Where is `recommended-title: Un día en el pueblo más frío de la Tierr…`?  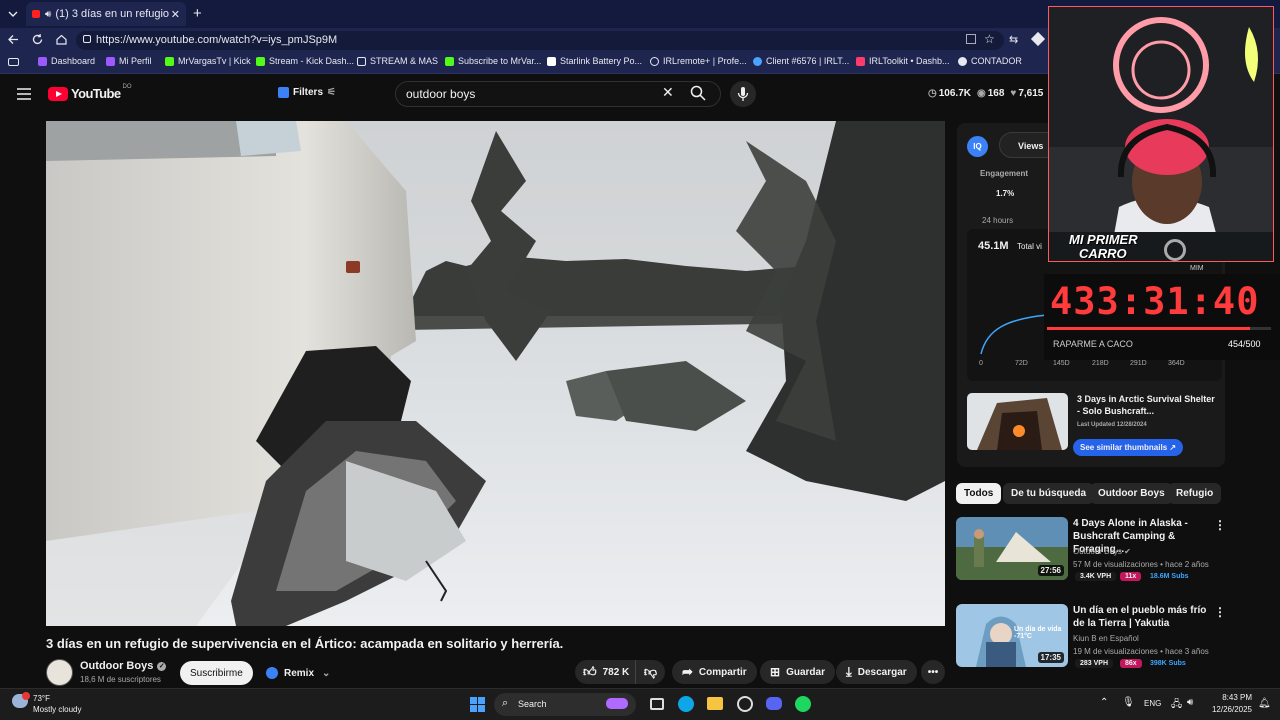 recommended-title: Un día en el pueblo más frío de la Tierr… is located at coordinates (1143, 617).